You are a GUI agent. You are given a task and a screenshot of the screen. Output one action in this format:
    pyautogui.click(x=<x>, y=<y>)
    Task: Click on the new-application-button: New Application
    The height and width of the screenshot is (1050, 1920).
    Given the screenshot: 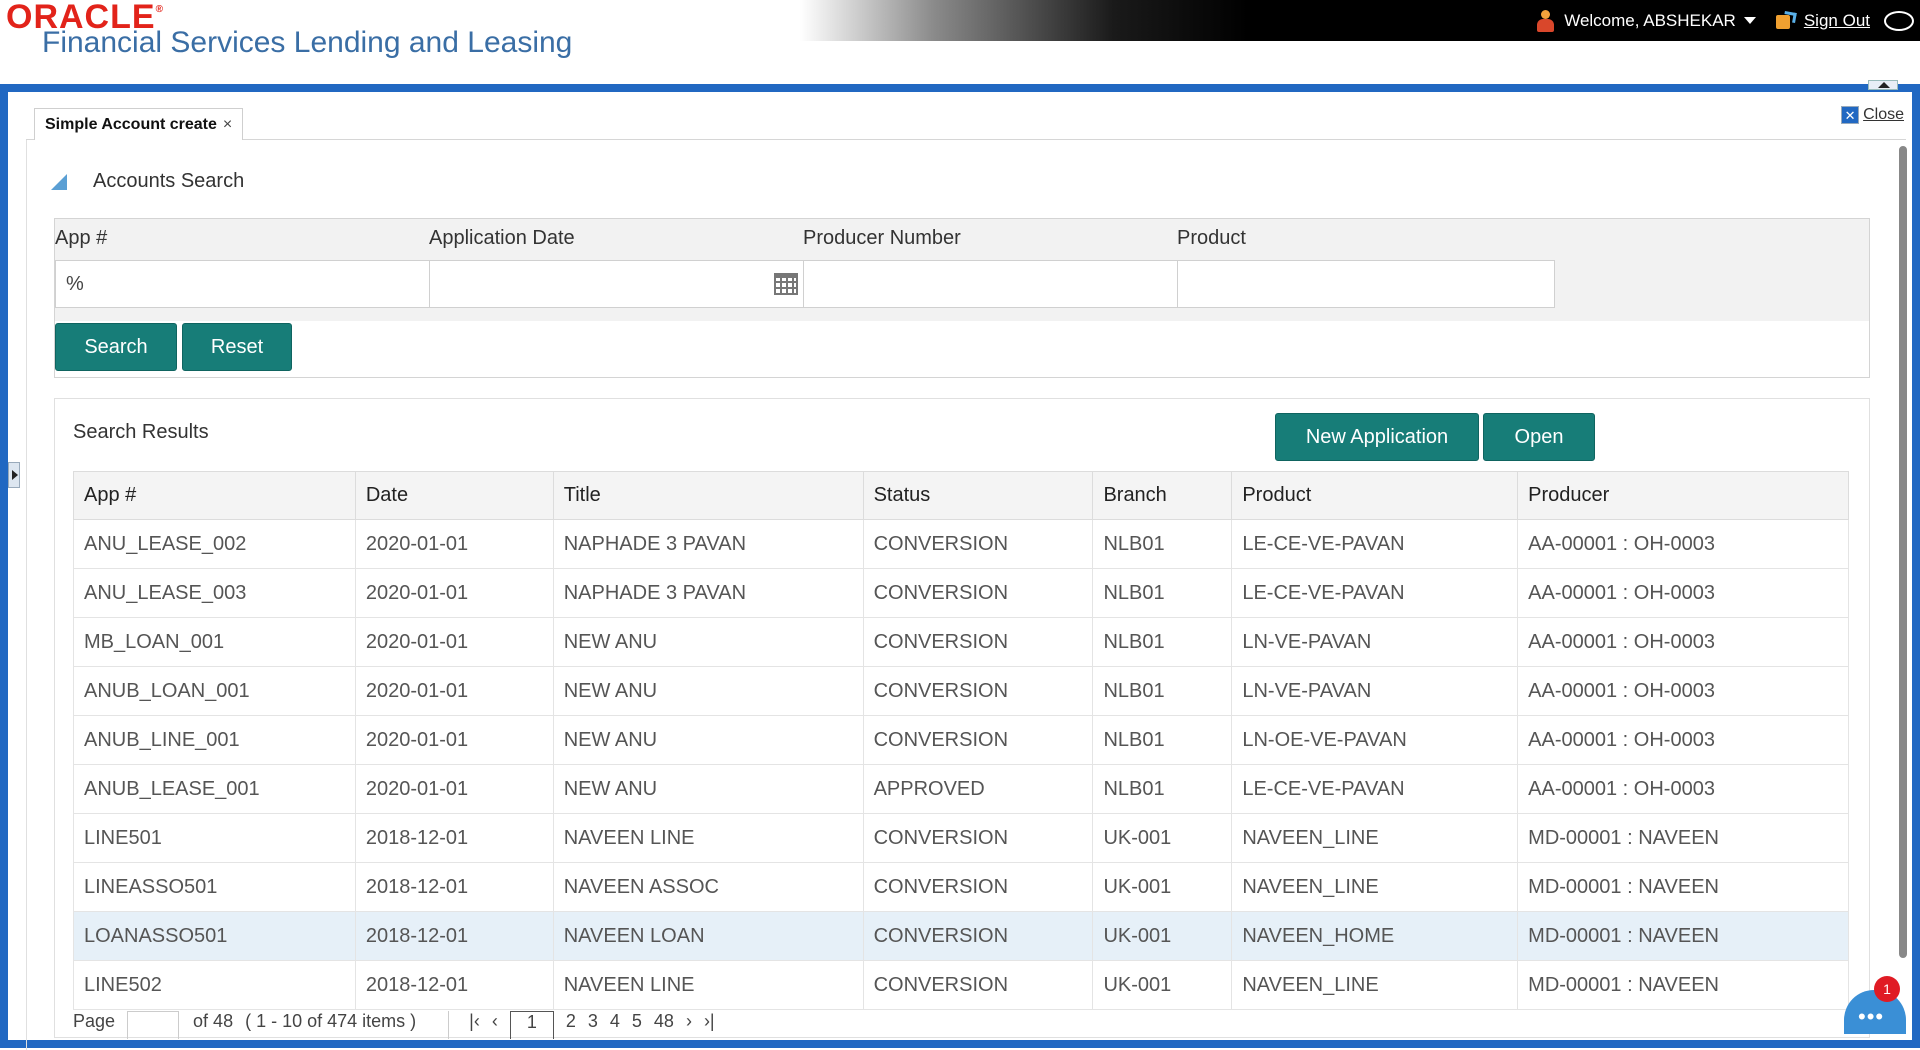 What is the action you would take?
    pyautogui.click(x=1377, y=437)
    